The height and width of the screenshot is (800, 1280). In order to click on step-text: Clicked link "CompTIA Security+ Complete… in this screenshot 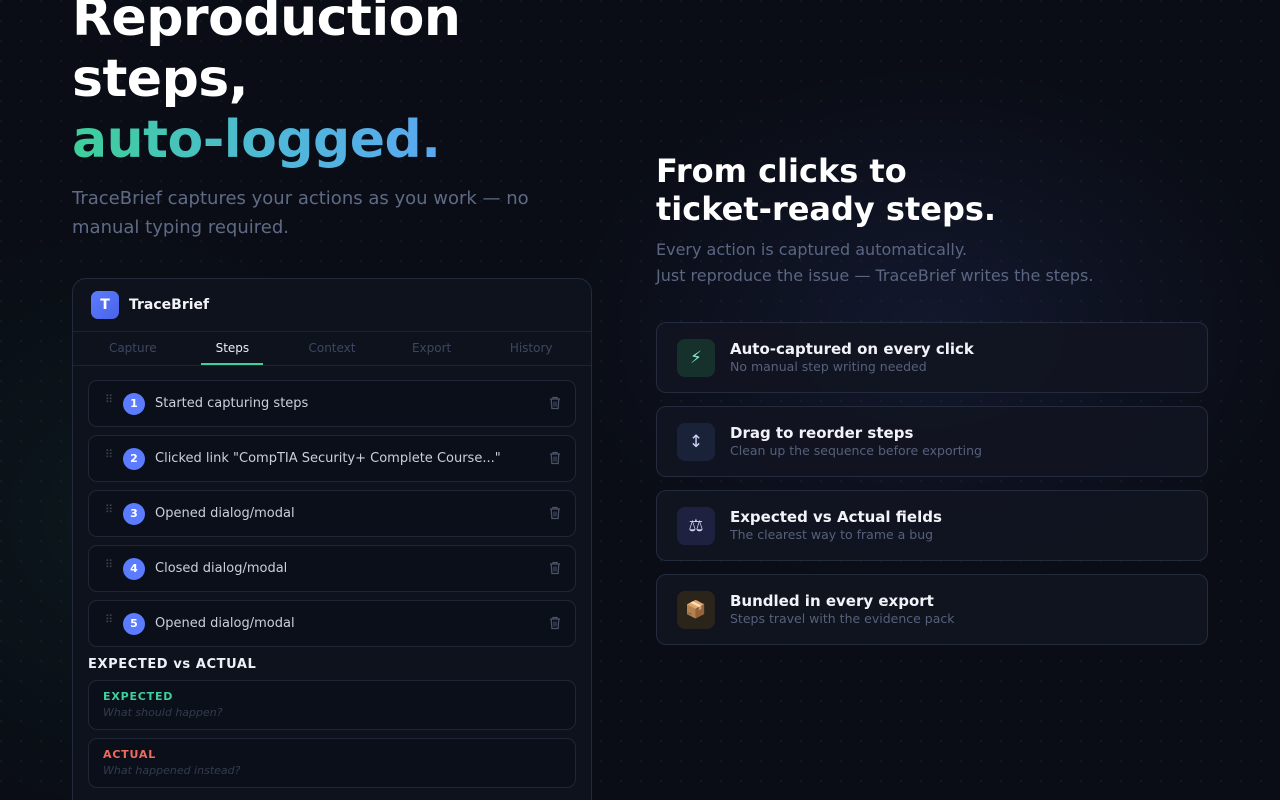, I will do `click(328, 458)`.